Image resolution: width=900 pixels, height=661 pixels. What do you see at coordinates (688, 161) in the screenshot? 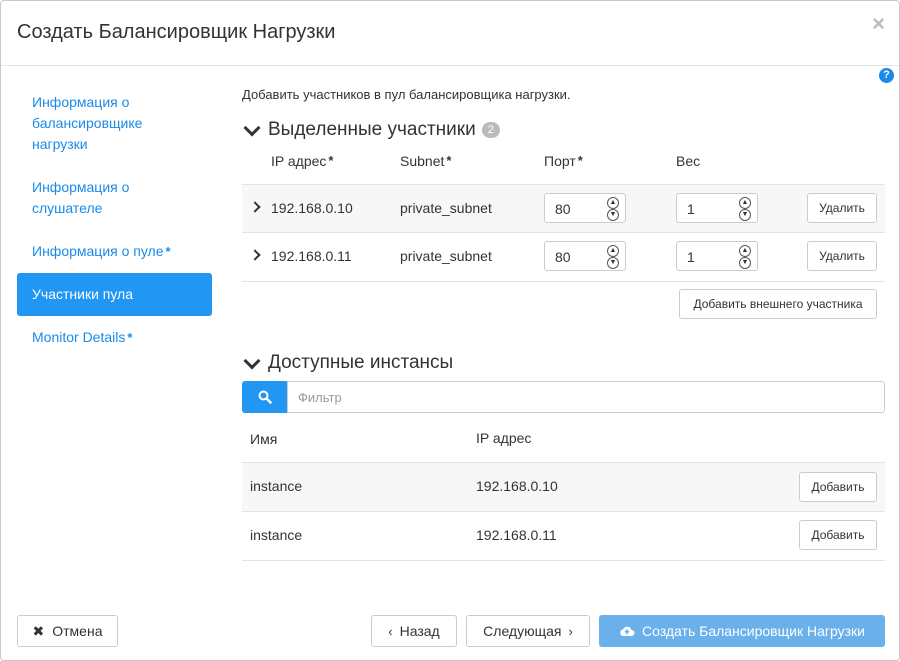
I see `column-header-weight: Вес` at bounding box center [688, 161].